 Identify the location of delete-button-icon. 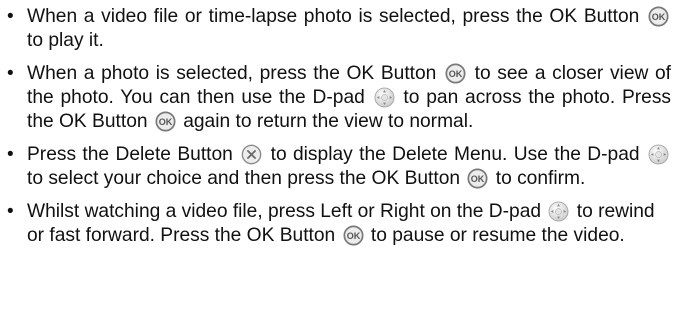
(251, 154).